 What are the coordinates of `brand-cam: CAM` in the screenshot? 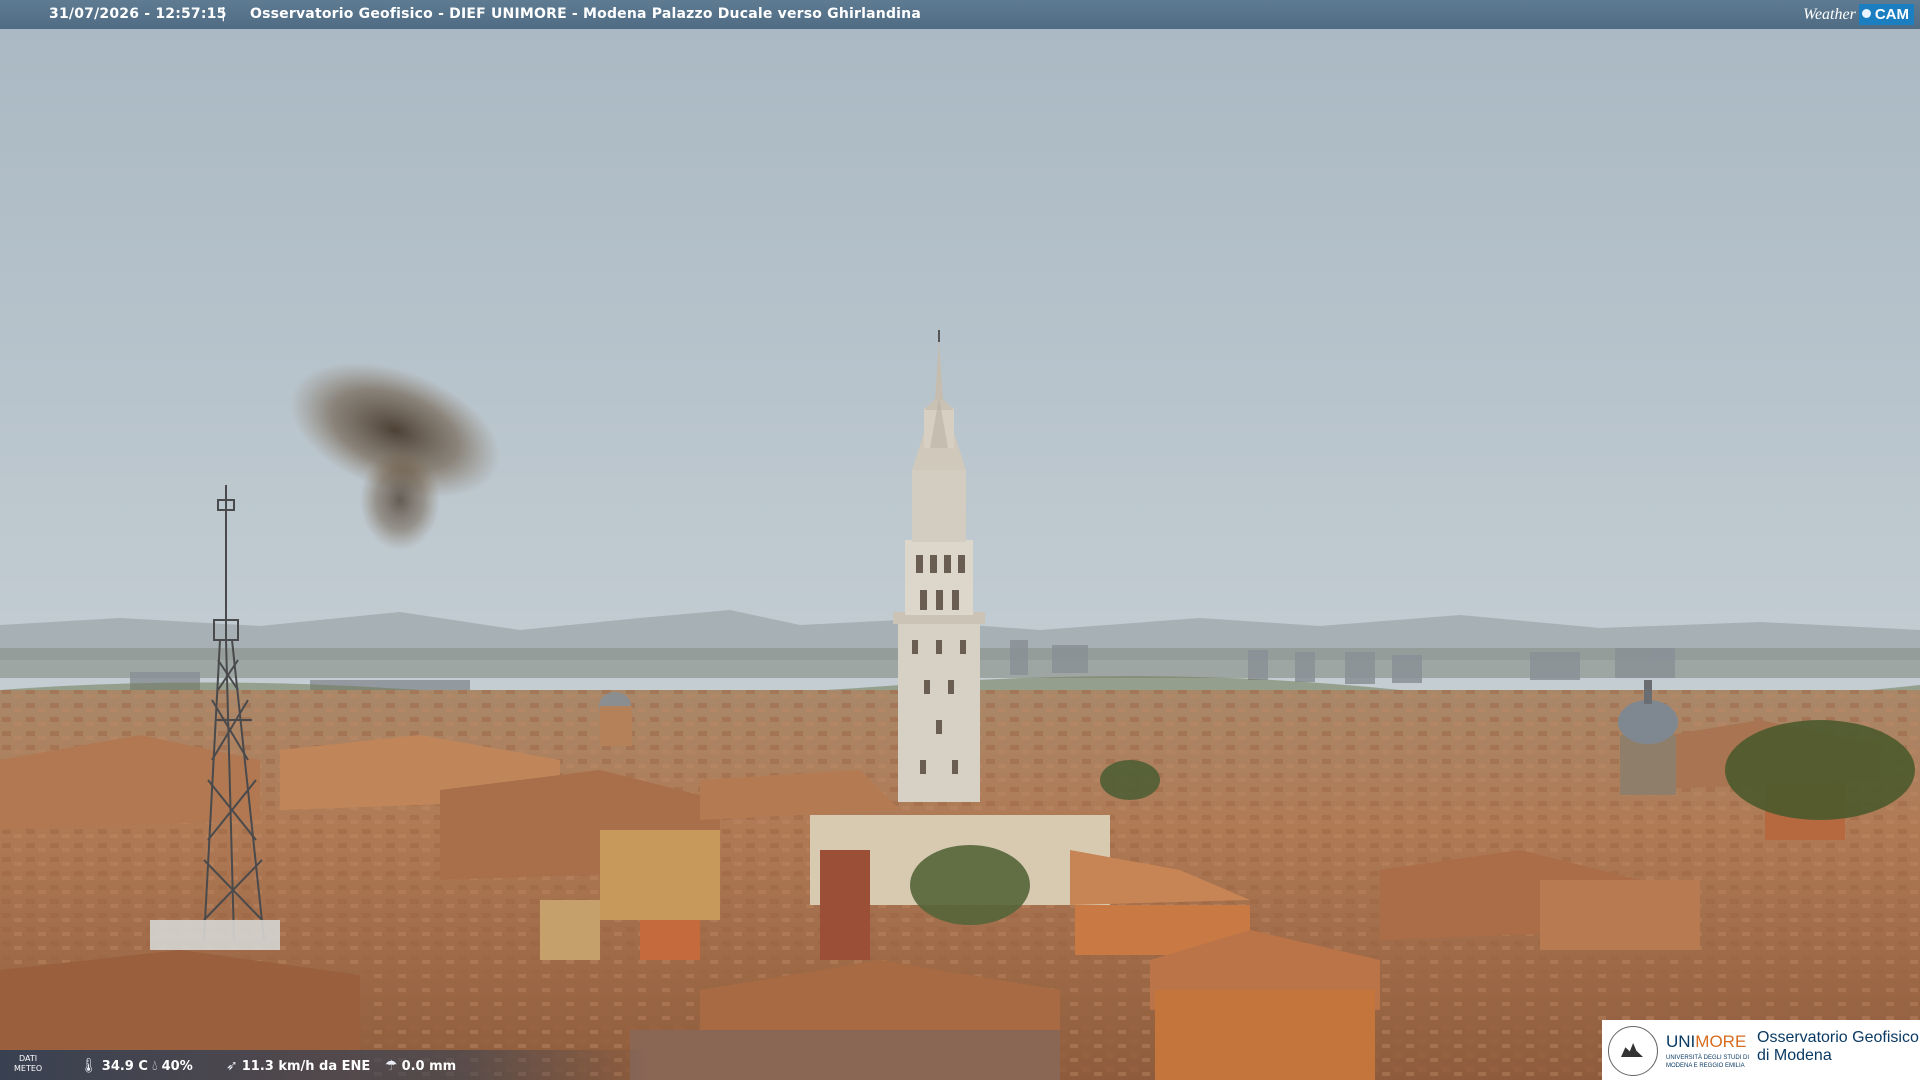 It's located at (1886, 14).